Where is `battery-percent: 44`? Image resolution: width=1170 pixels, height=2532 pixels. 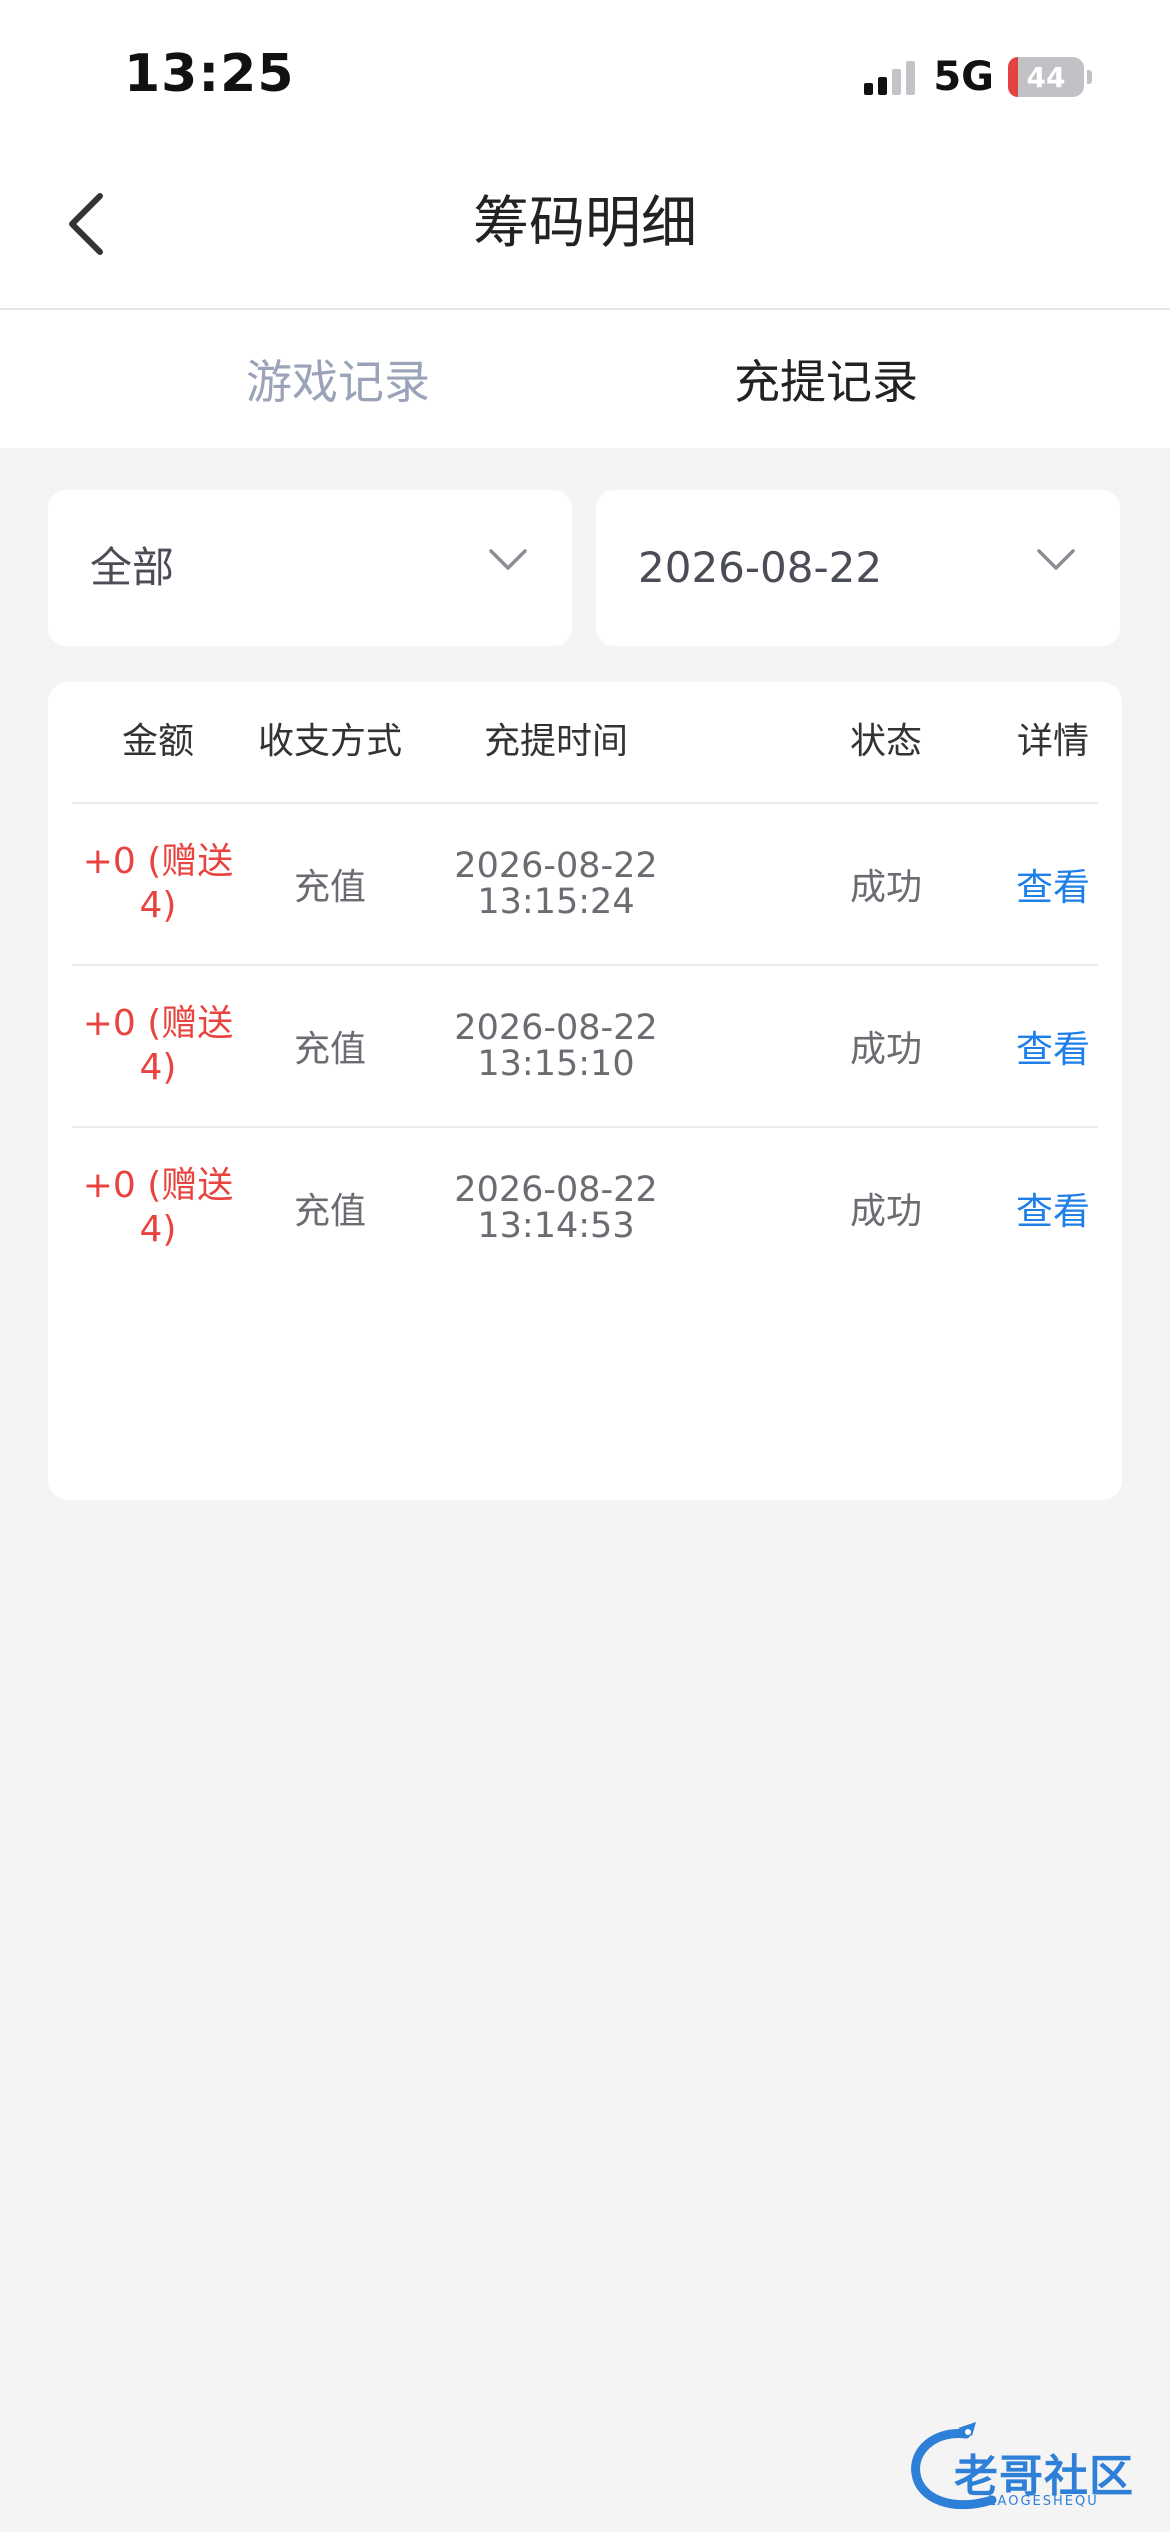
battery-percent: 44 is located at coordinates (1046, 77).